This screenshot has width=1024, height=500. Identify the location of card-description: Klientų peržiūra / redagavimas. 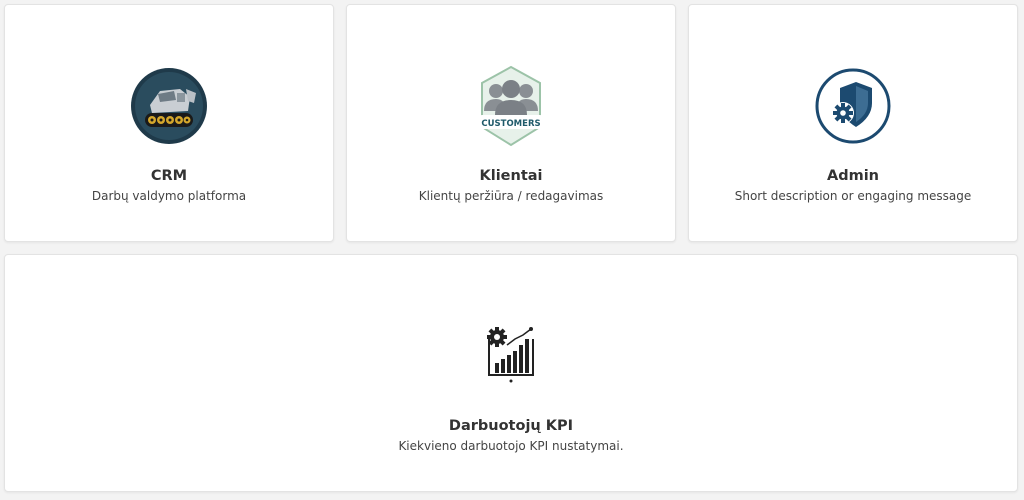
(511, 196).